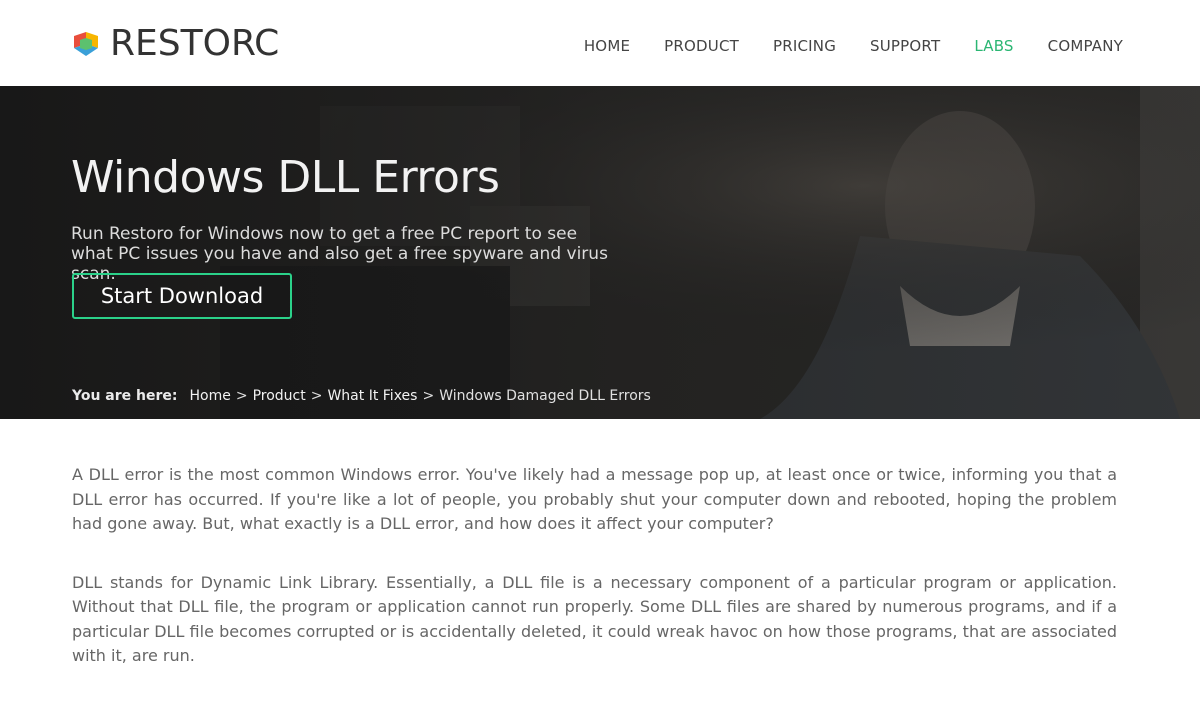 The width and height of the screenshot is (1200, 703). Describe the element at coordinates (210, 396) in the screenshot. I see `breadcrumb-home: Home` at that location.